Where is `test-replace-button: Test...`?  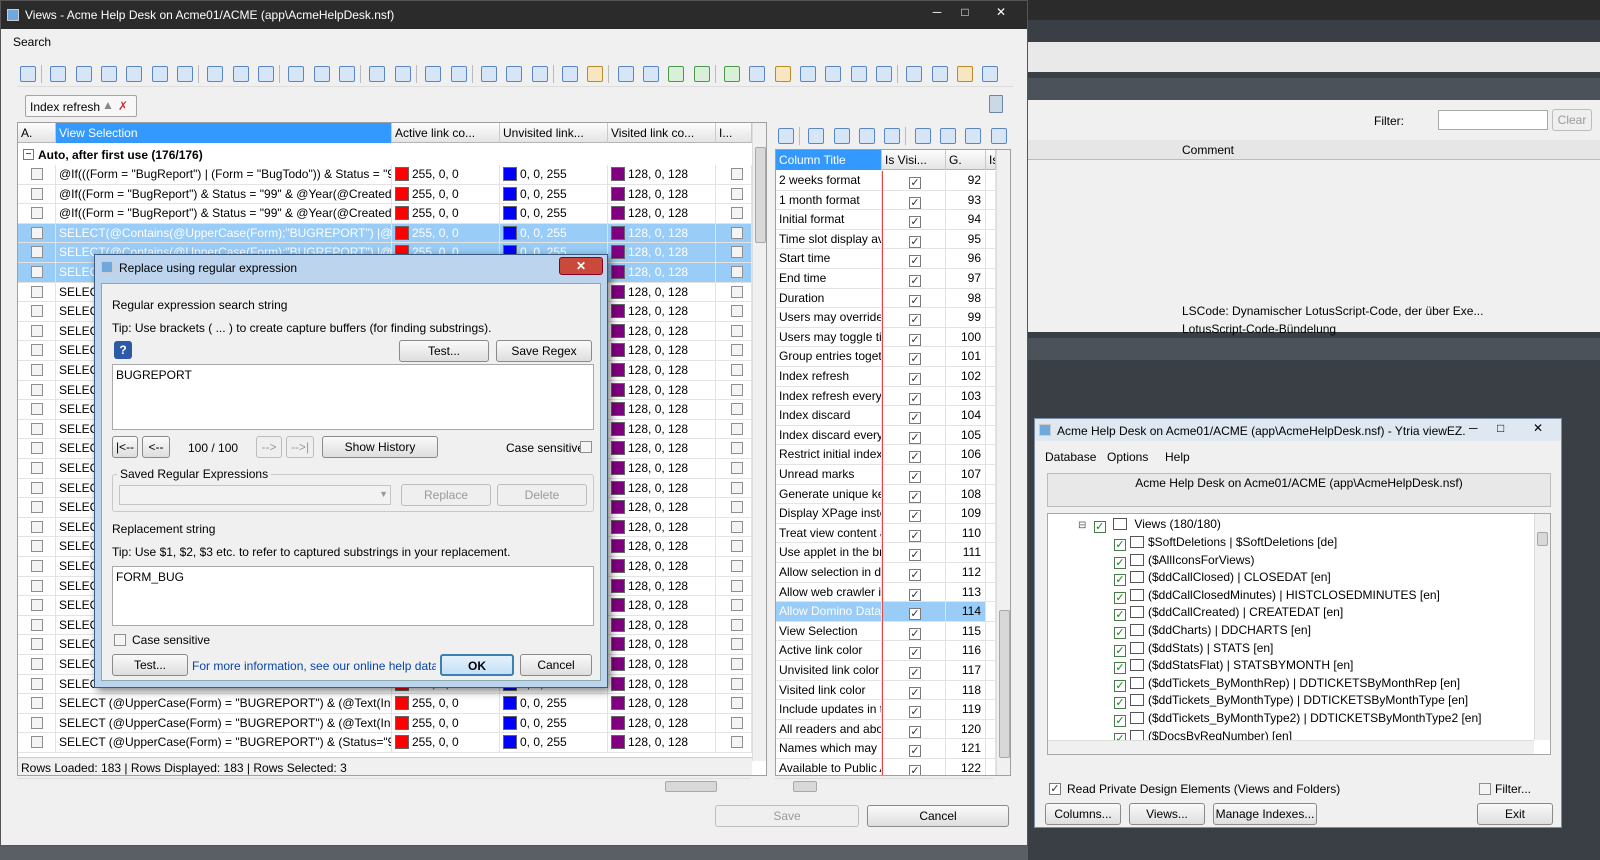 test-replace-button: Test... is located at coordinates (150, 665).